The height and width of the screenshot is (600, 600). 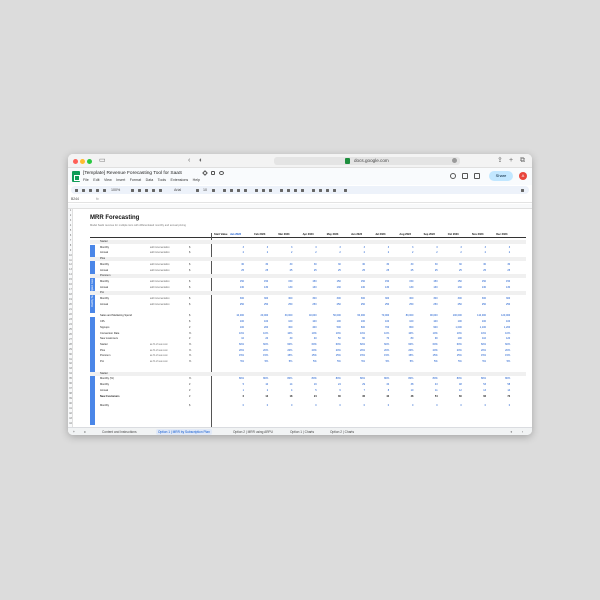 What do you see at coordinates (356, 385) in the screenshot?
I see `table-cell: 29` at bounding box center [356, 385].